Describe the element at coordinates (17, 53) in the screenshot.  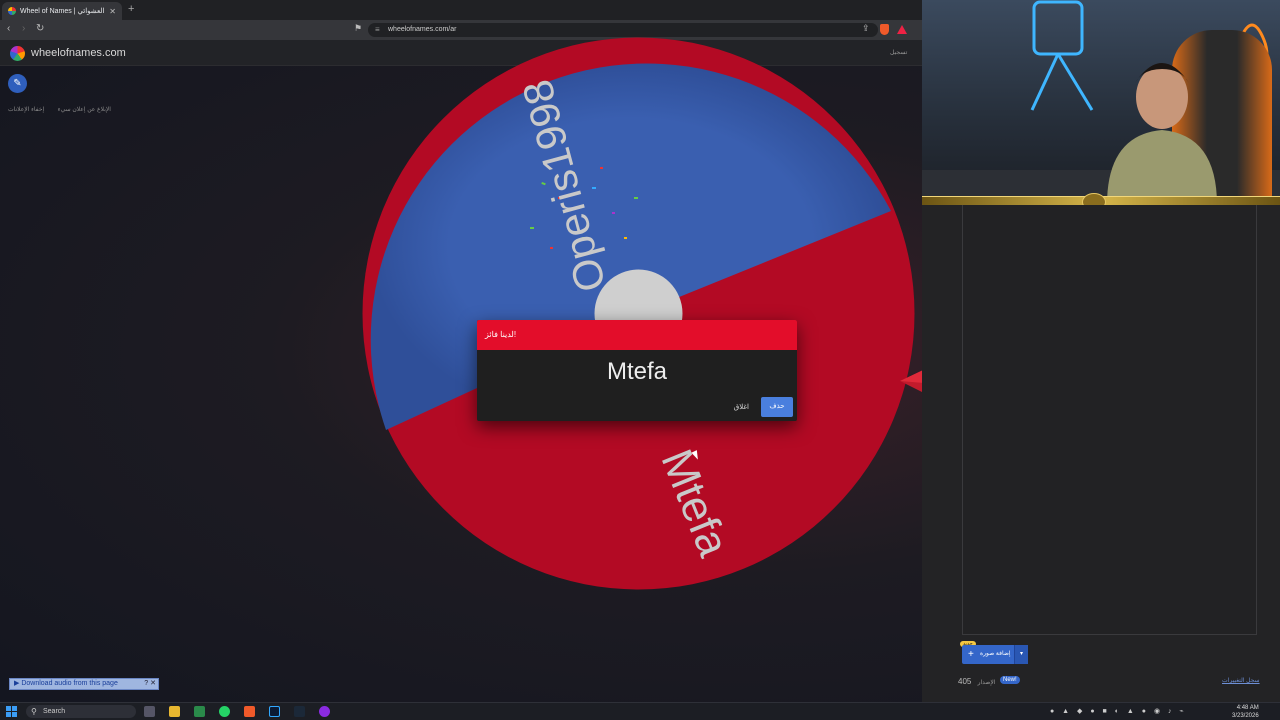
I see `wheel-logo-icon` at that location.